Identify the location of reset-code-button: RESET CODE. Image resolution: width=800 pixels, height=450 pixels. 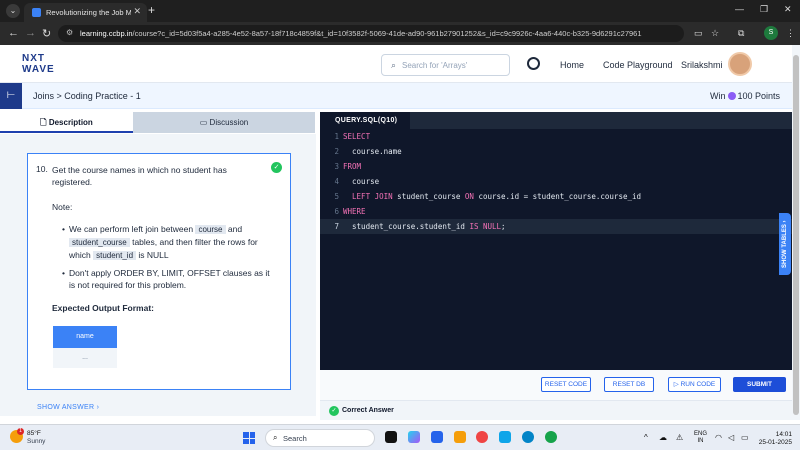
(566, 384).